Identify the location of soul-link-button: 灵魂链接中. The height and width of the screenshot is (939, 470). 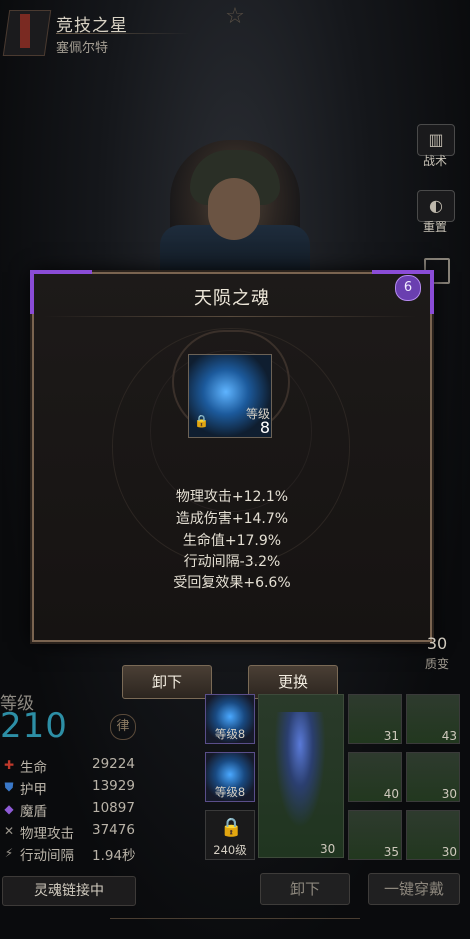
(69, 891).